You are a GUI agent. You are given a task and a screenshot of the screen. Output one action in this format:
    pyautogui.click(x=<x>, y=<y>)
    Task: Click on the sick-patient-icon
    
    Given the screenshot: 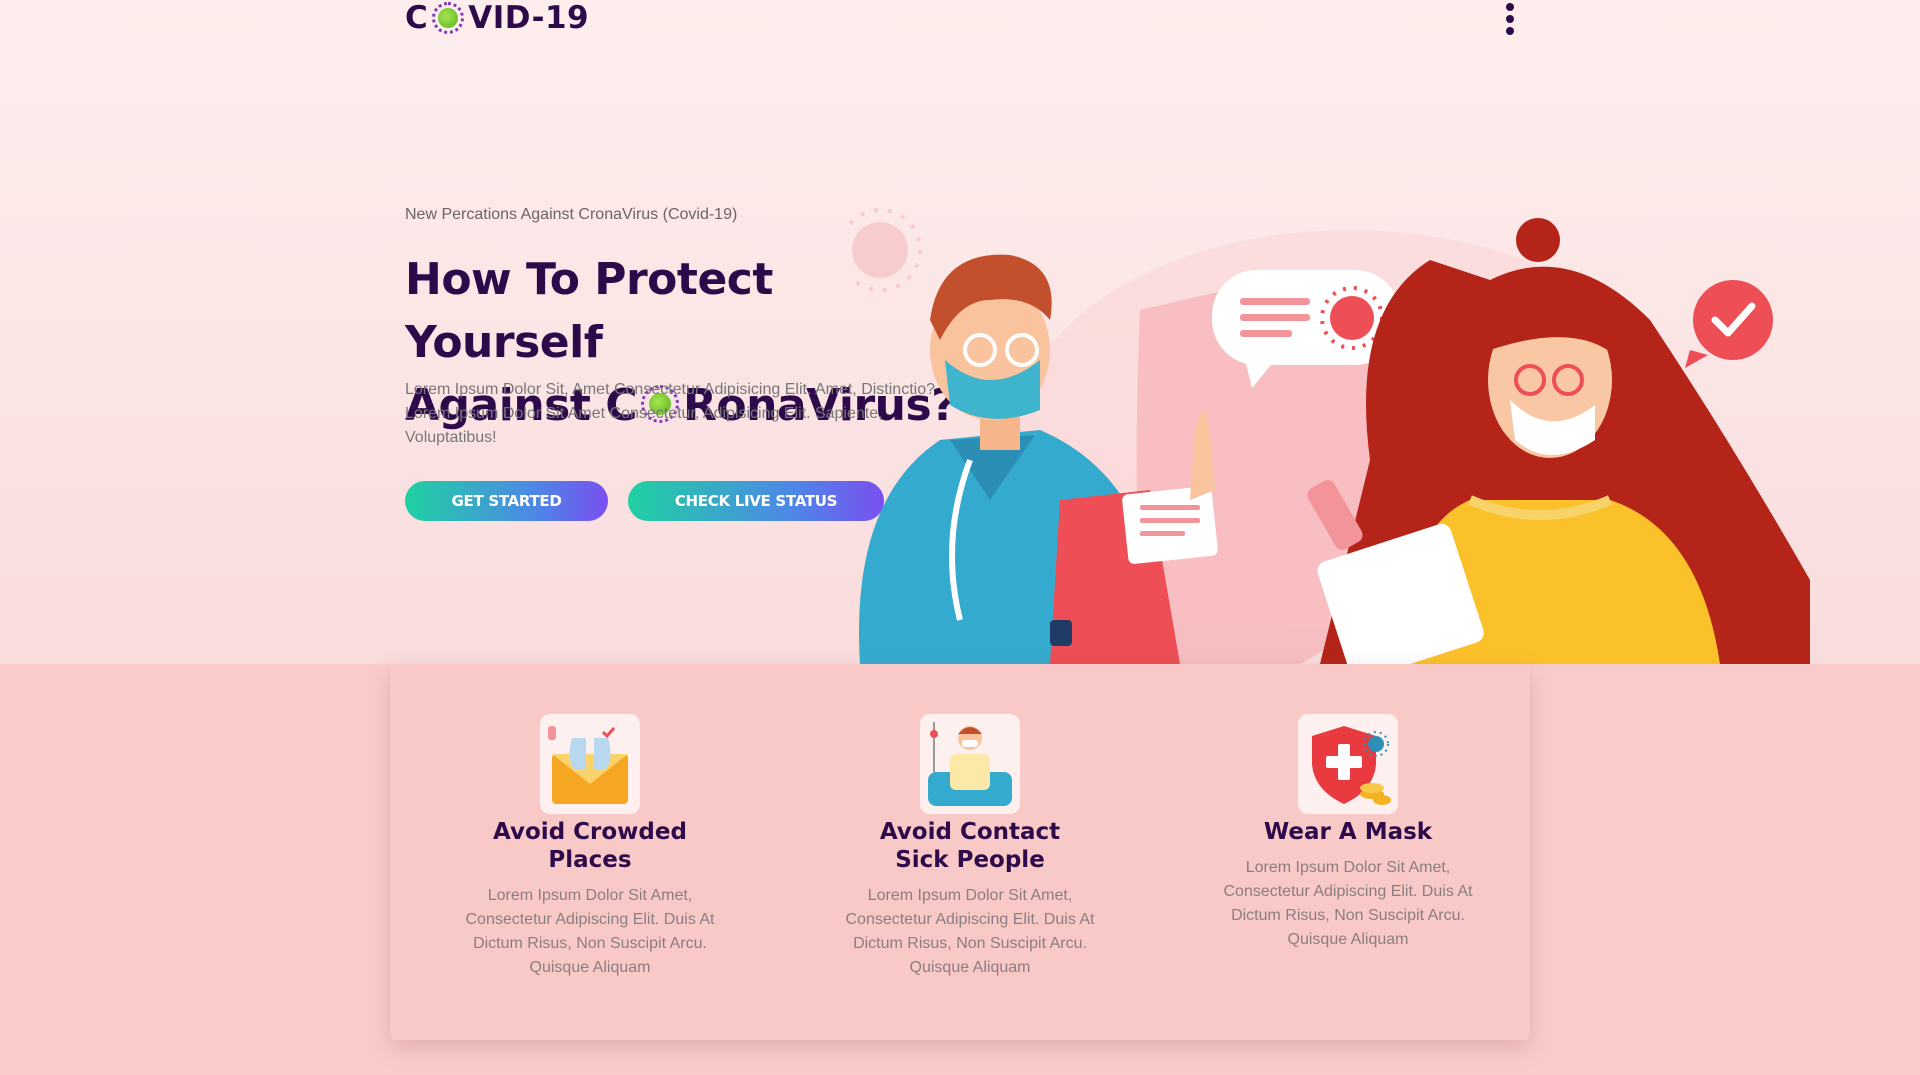 What is the action you would take?
    pyautogui.click(x=970, y=764)
    